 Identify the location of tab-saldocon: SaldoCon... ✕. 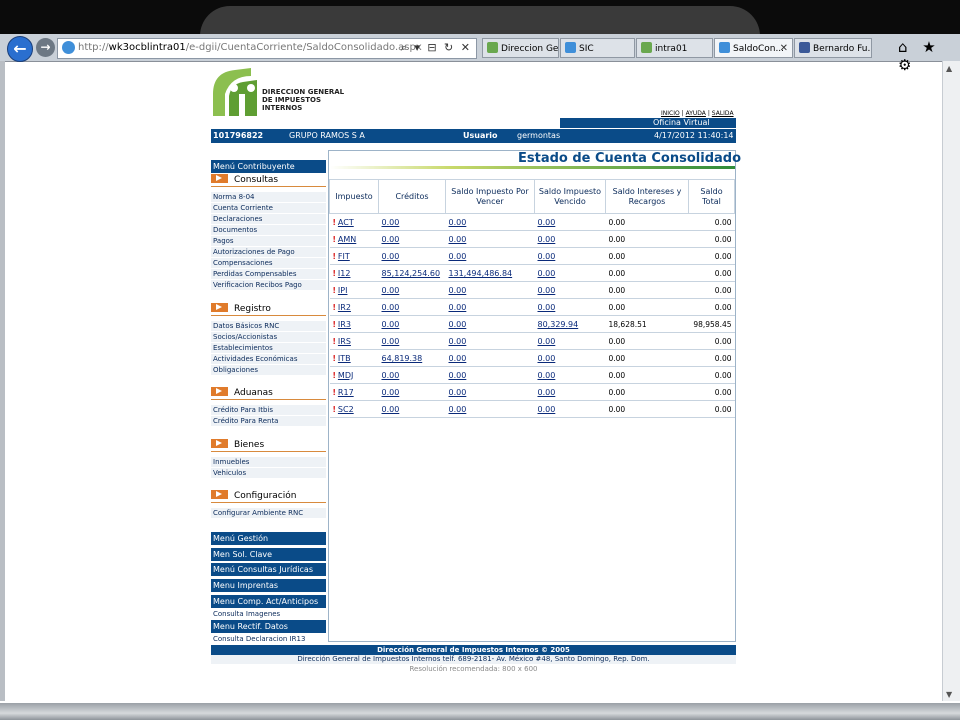
(753, 48).